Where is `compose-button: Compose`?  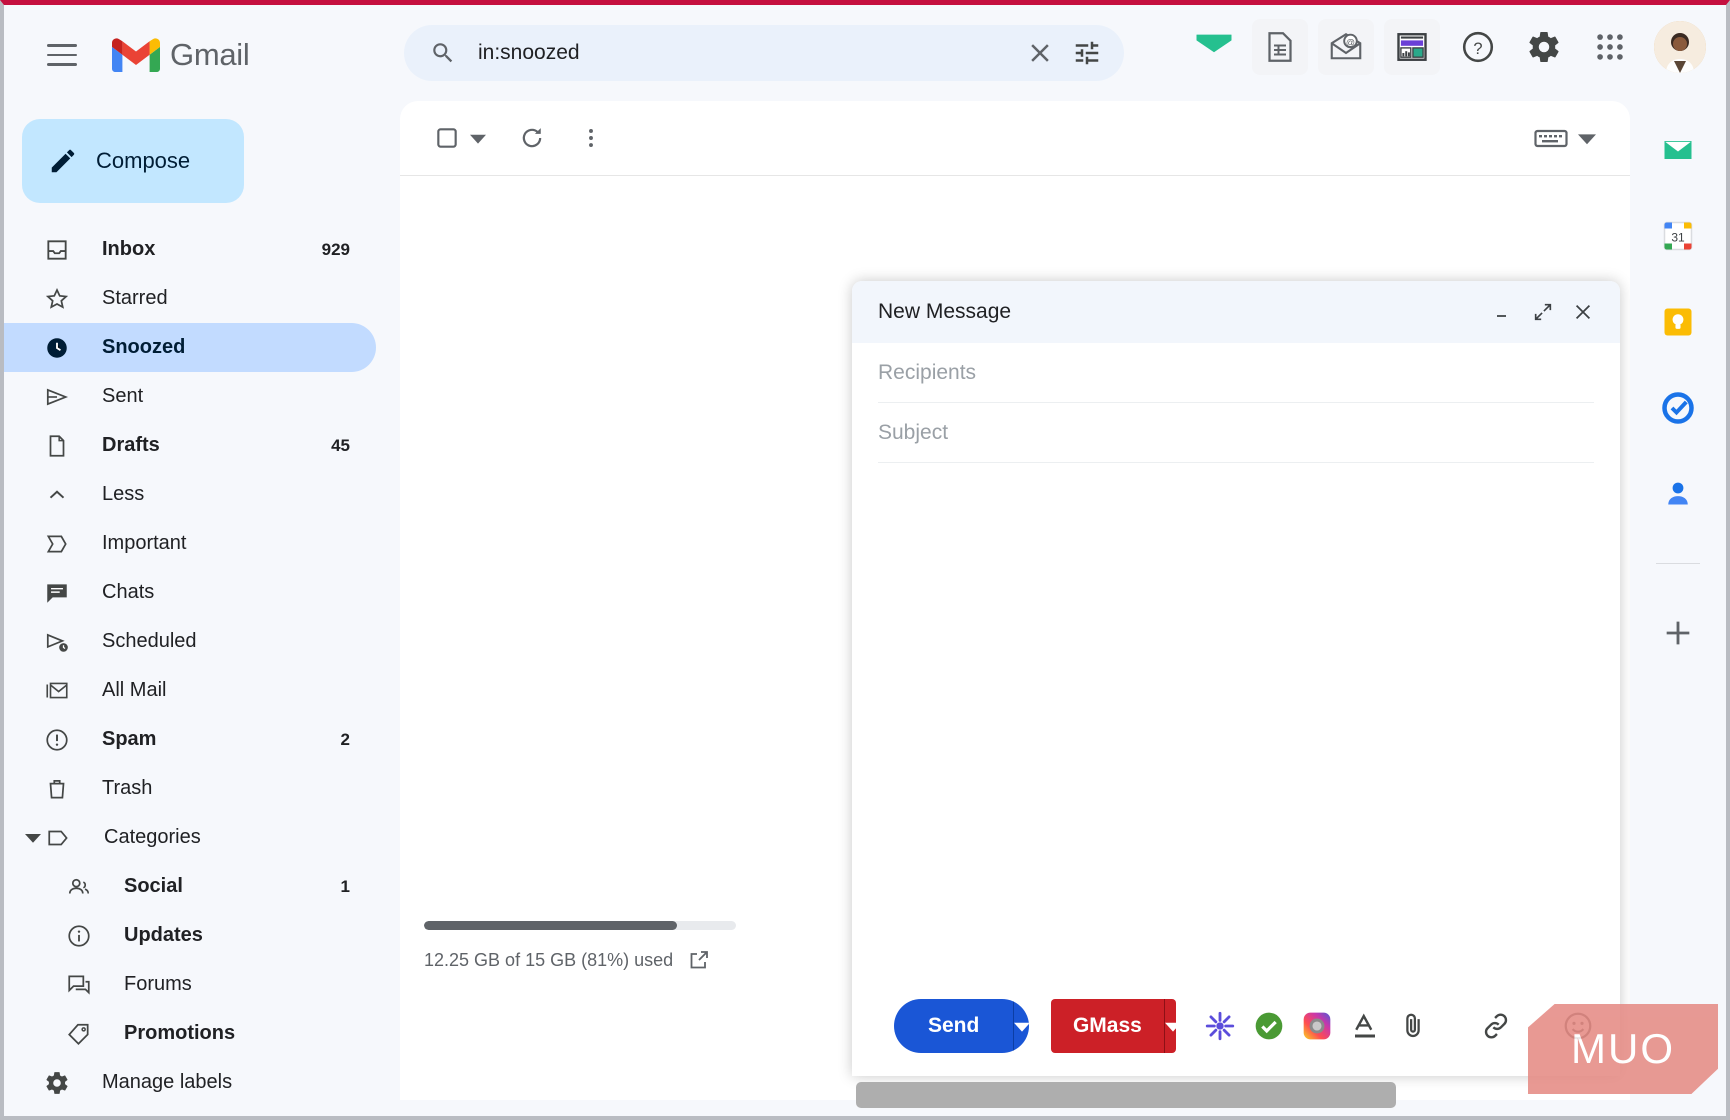
compose-button: Compose is located at coordinates (133, 161).